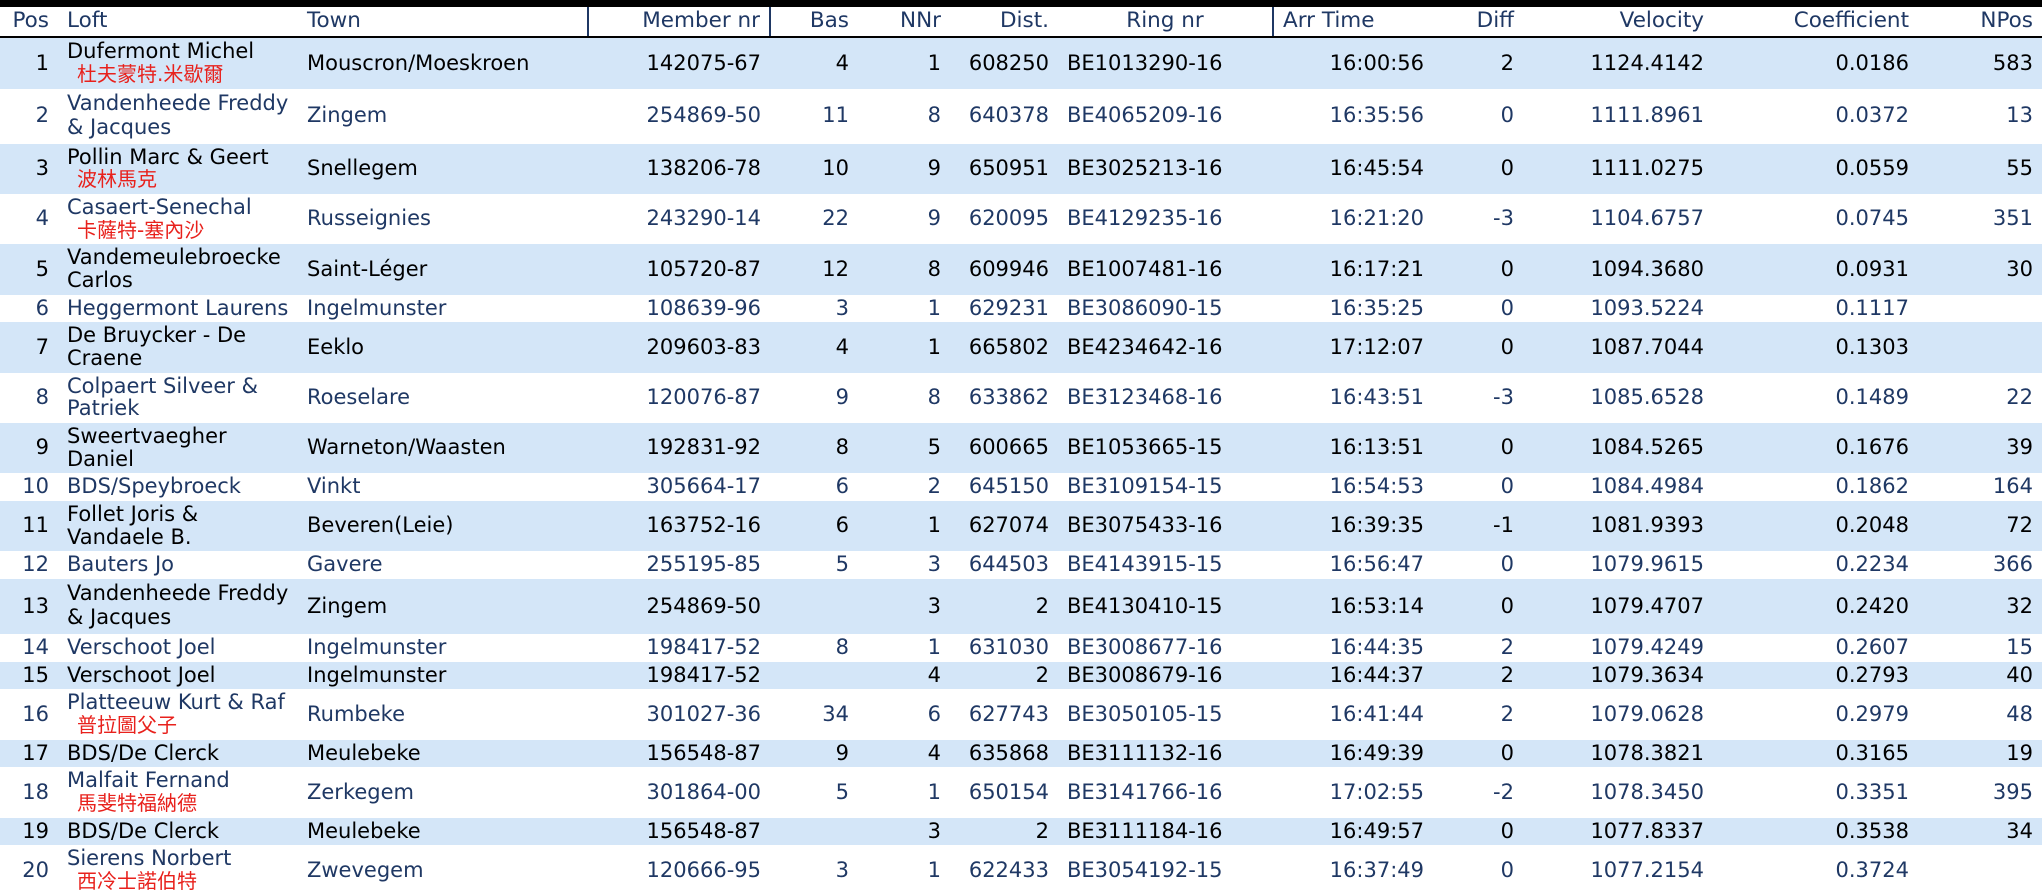 Image resolution: width=2042 pixels, height=896 pixels. I want to click on loft-name-wrap: Heggermont Laurens, so click(178, 308).